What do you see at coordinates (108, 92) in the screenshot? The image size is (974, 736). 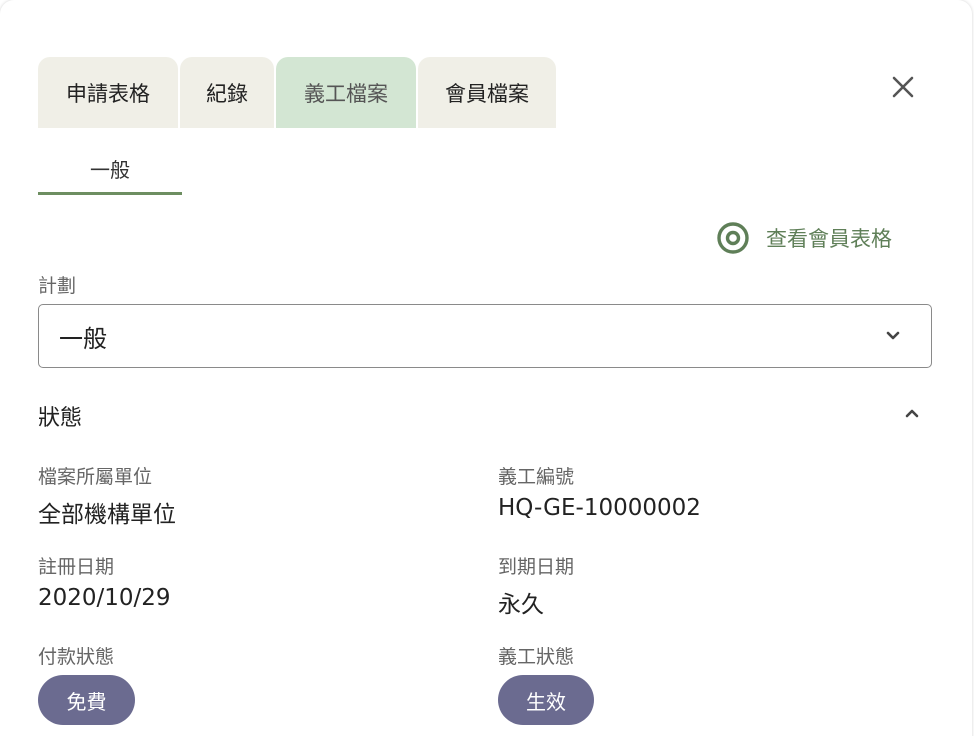 I see `tab-application-form: 申請表格` at bounding box center [108, 92].